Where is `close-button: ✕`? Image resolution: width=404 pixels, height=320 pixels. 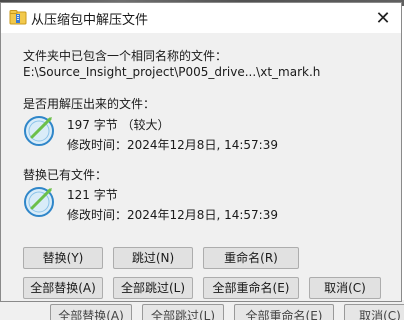 close-button: ✕ is located at coordinates (383, 18).